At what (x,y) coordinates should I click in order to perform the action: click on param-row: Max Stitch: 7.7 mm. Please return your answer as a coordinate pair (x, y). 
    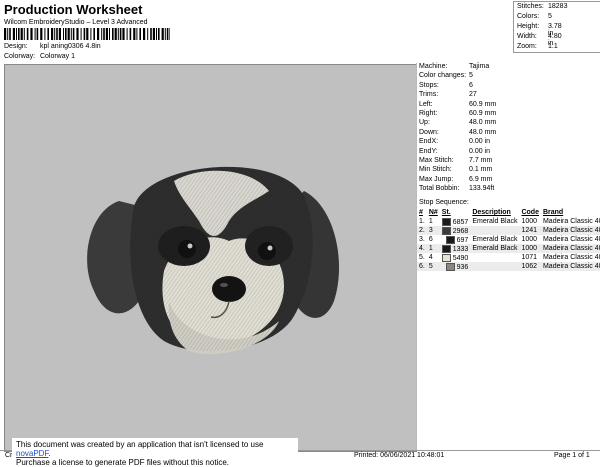
    Looking at the image, I should click on (509, 161).